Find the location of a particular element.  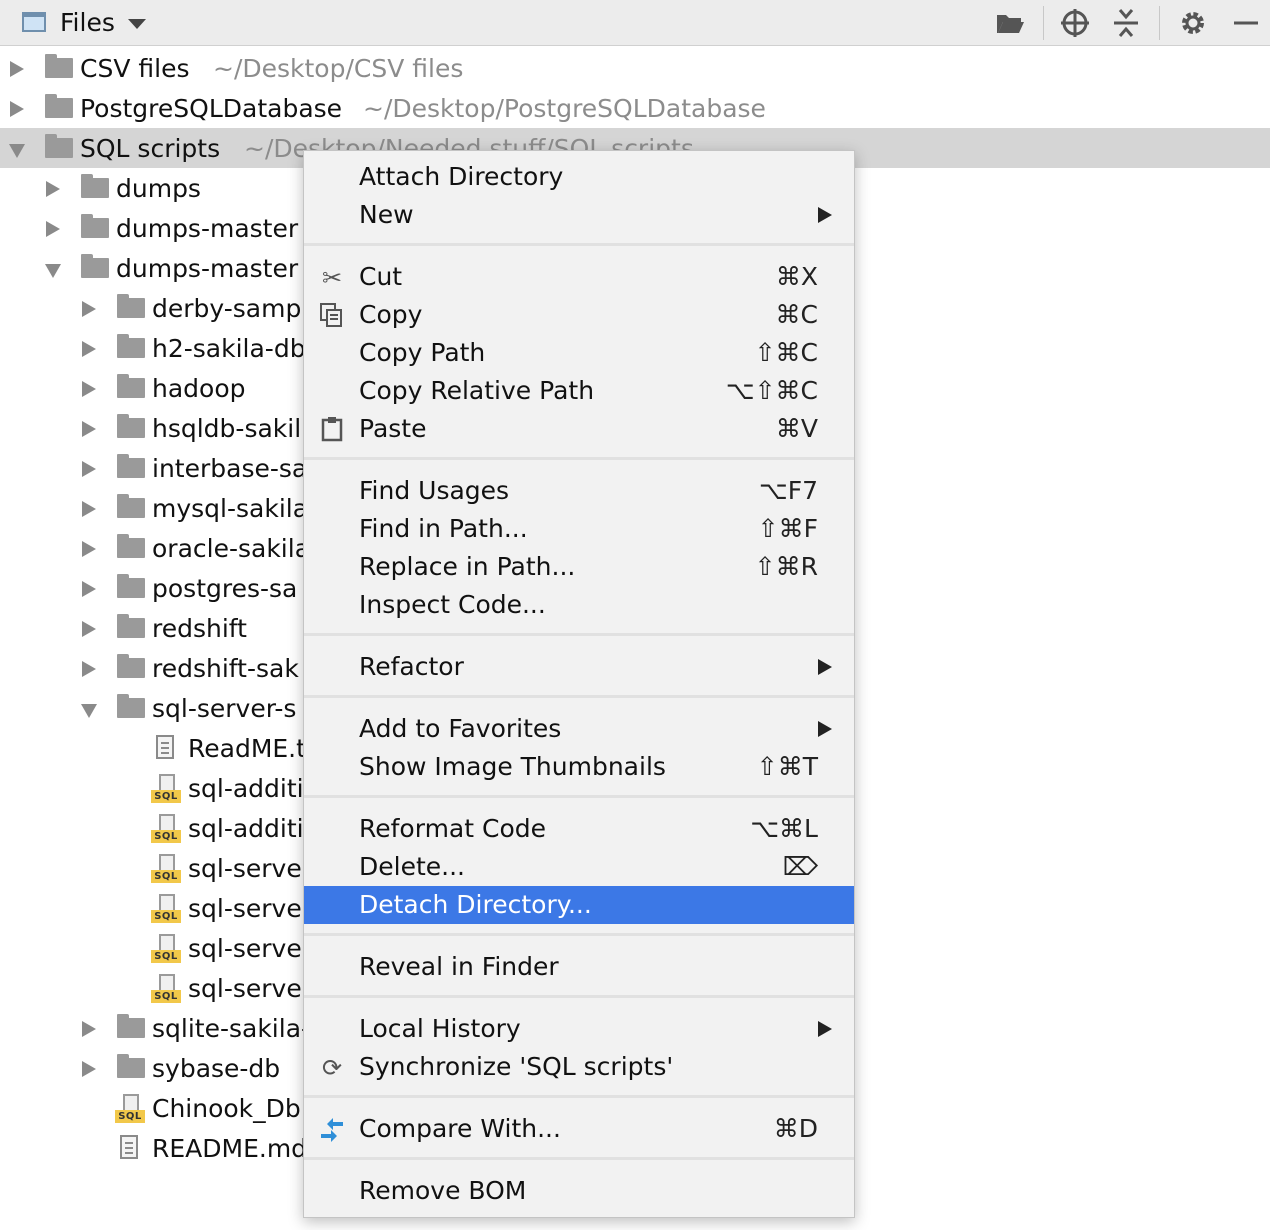

menu-item-refactor: Refactor is located at coordinates (579, 667).